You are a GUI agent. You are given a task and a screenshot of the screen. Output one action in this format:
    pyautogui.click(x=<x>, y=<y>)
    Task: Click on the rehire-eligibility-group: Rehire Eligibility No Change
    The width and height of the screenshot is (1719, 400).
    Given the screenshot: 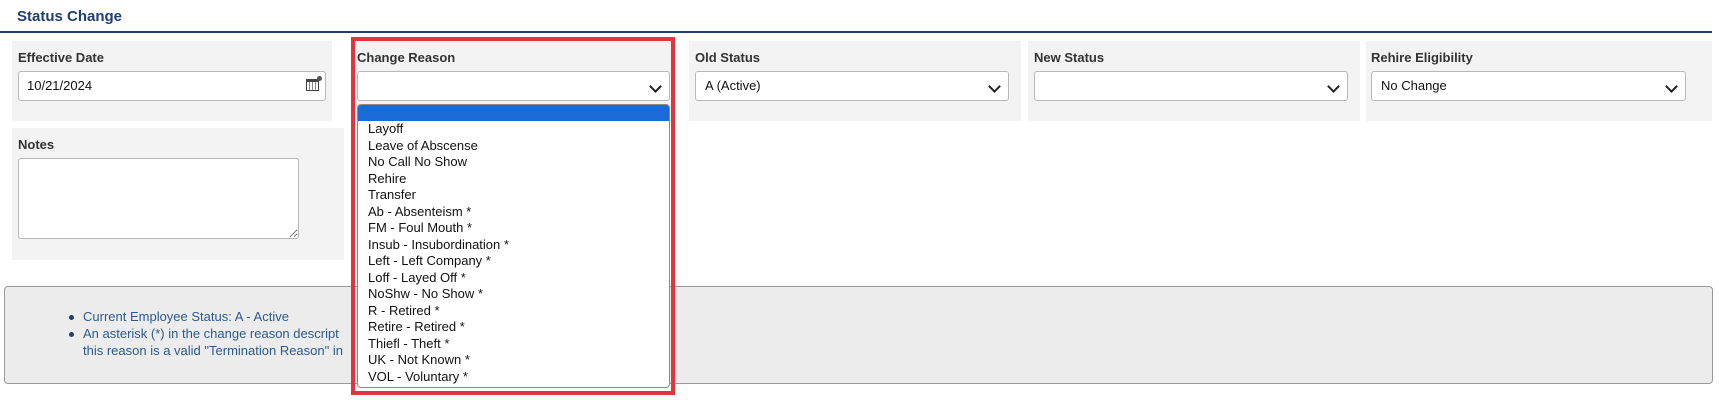 What is the action you would take?
    pyautogui.click(x=1539, y=81)
    